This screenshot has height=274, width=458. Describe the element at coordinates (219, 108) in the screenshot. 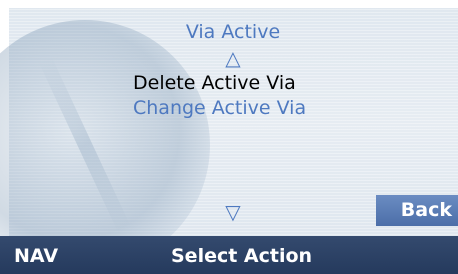

I see `menu-item-change-active-via: Change Active Via` at that location.